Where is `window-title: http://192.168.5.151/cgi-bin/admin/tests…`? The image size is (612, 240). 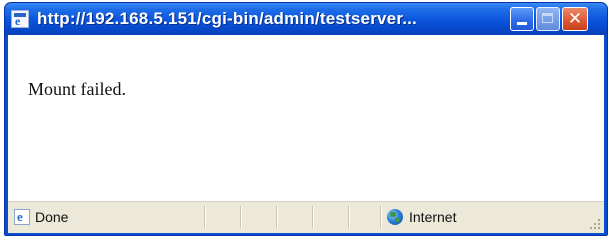 window-title: http://192.168.5.151/cgi-bin/admin/tests… is located at coordinates (227, 18).